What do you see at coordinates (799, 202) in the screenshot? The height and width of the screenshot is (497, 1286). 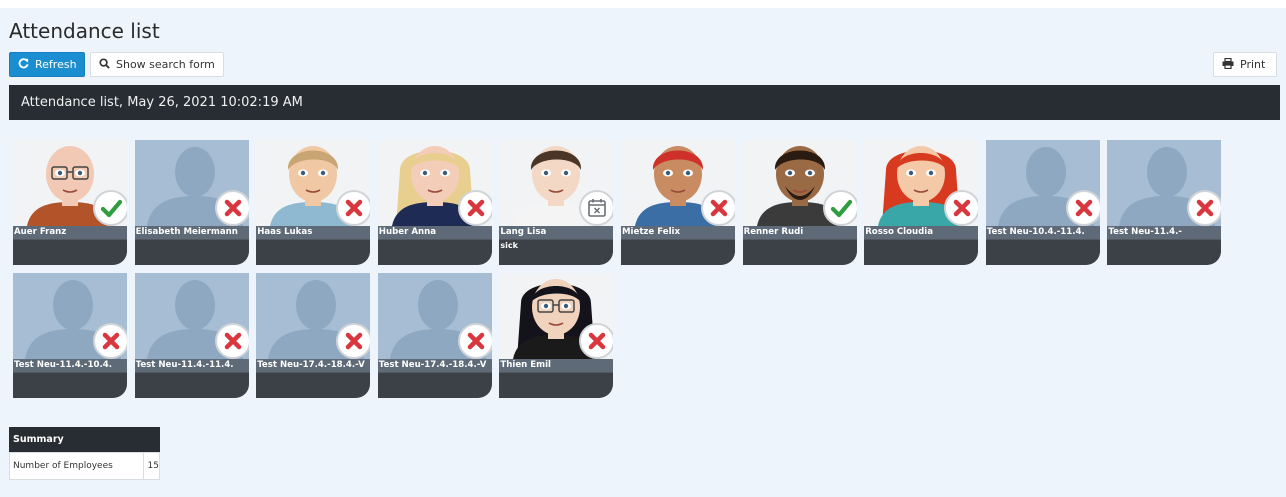 I see `employee-card: Renner Rudi` at bounding box center [799, 202].